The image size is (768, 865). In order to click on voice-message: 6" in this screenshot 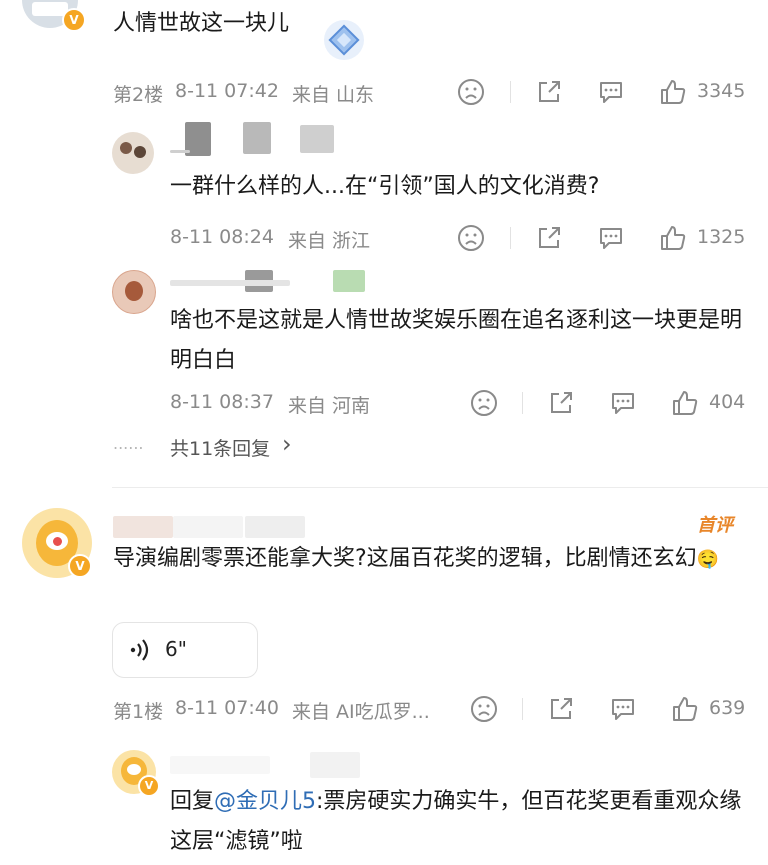, I will do `click(185, 650)`.